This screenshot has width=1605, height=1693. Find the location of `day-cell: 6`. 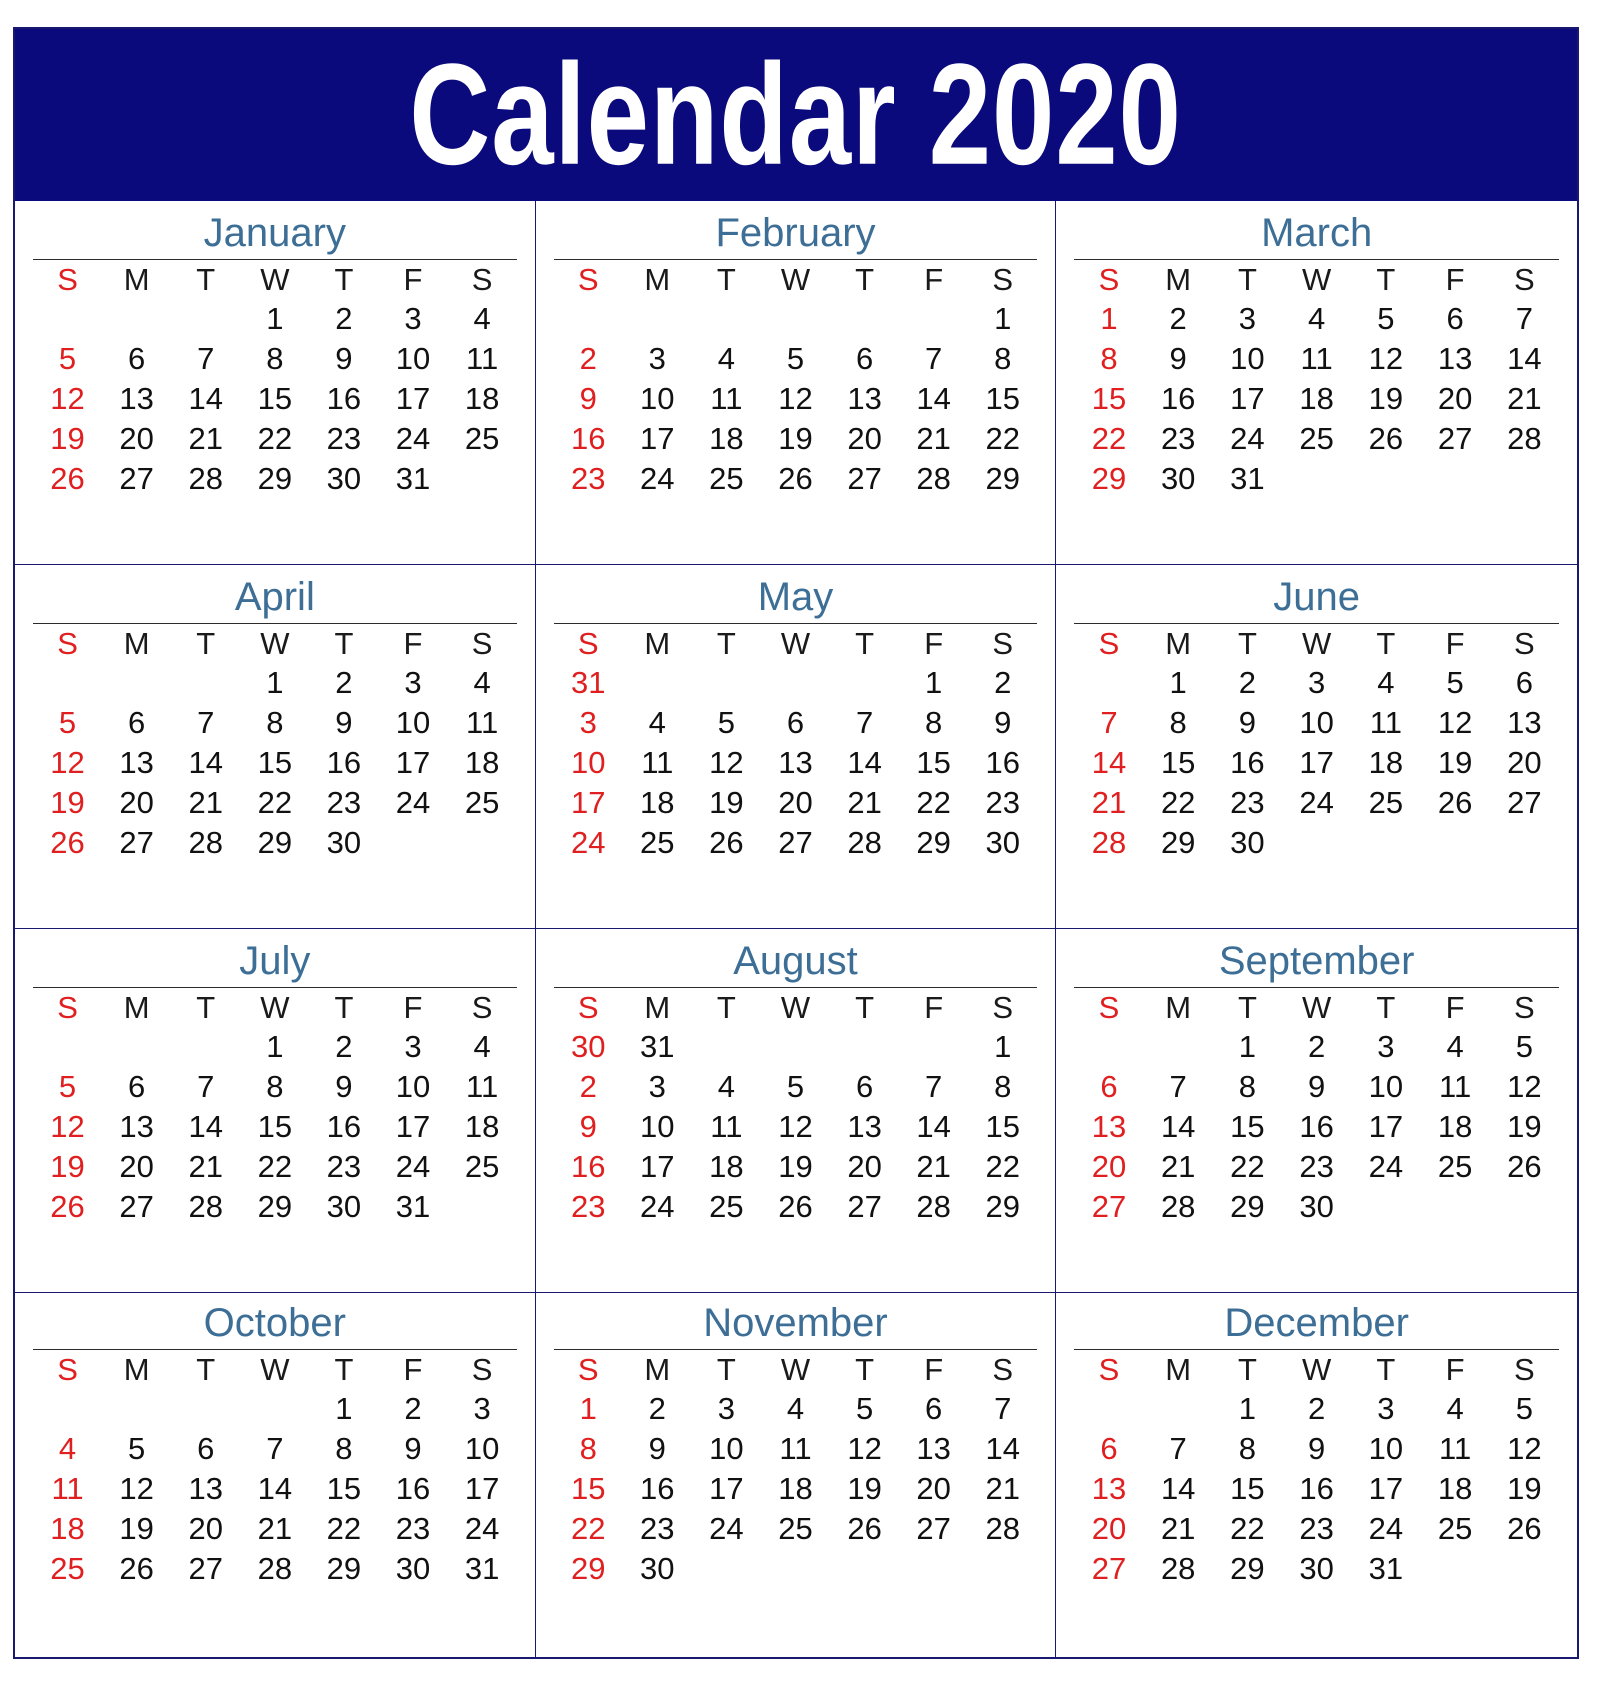

day-cell: 6 is located at coordinates (1455, 319).